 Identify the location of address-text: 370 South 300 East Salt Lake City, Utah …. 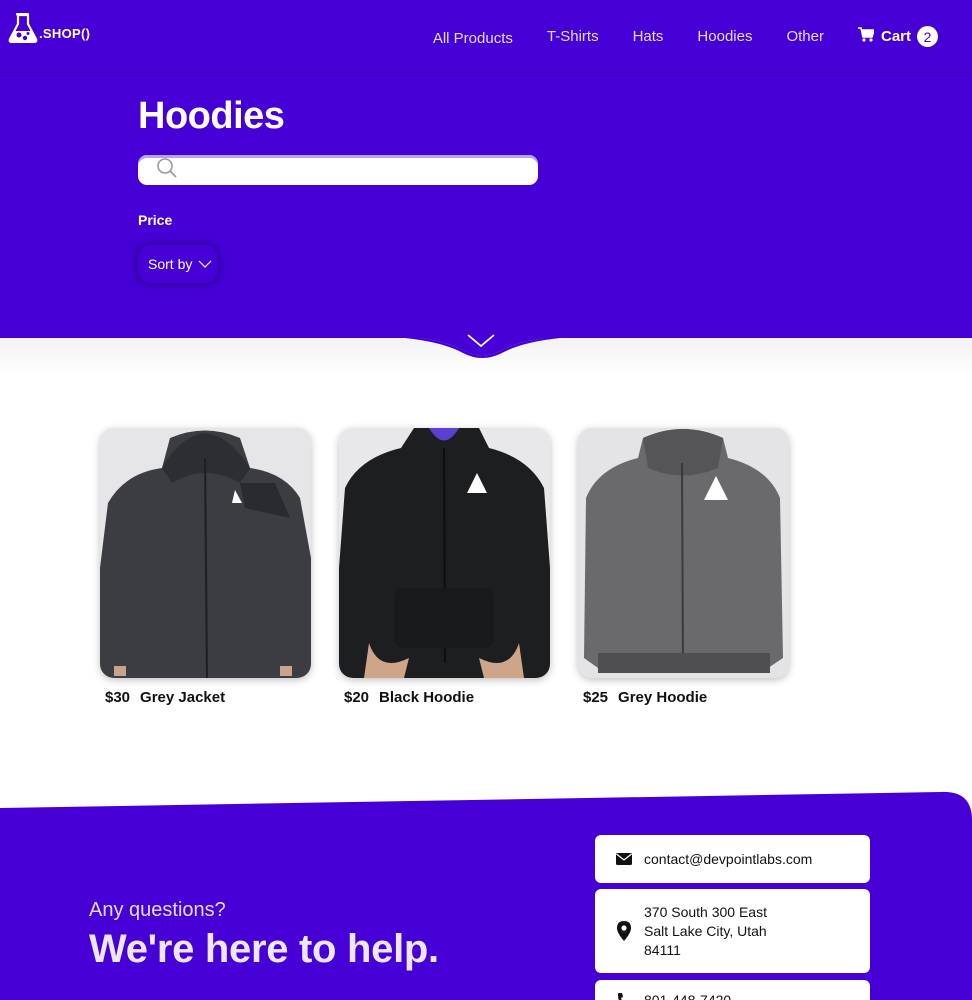
(705, 931).